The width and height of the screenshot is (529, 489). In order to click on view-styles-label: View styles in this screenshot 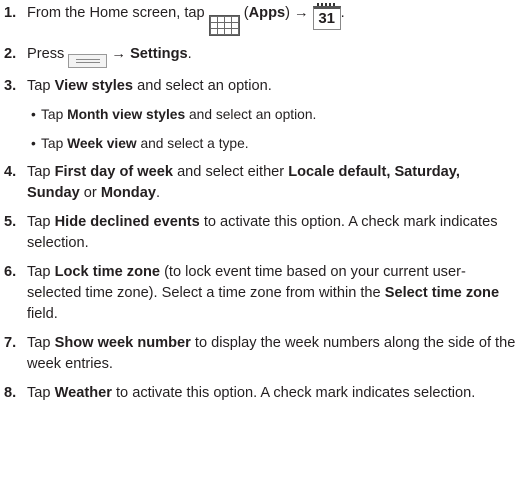, I will do `click(94, 86)`.